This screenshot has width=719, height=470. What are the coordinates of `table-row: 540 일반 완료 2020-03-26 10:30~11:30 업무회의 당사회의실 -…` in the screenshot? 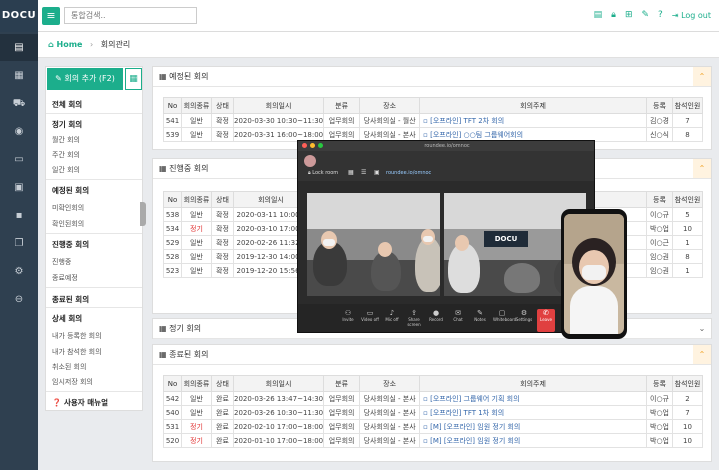 It's located at (433, 412).